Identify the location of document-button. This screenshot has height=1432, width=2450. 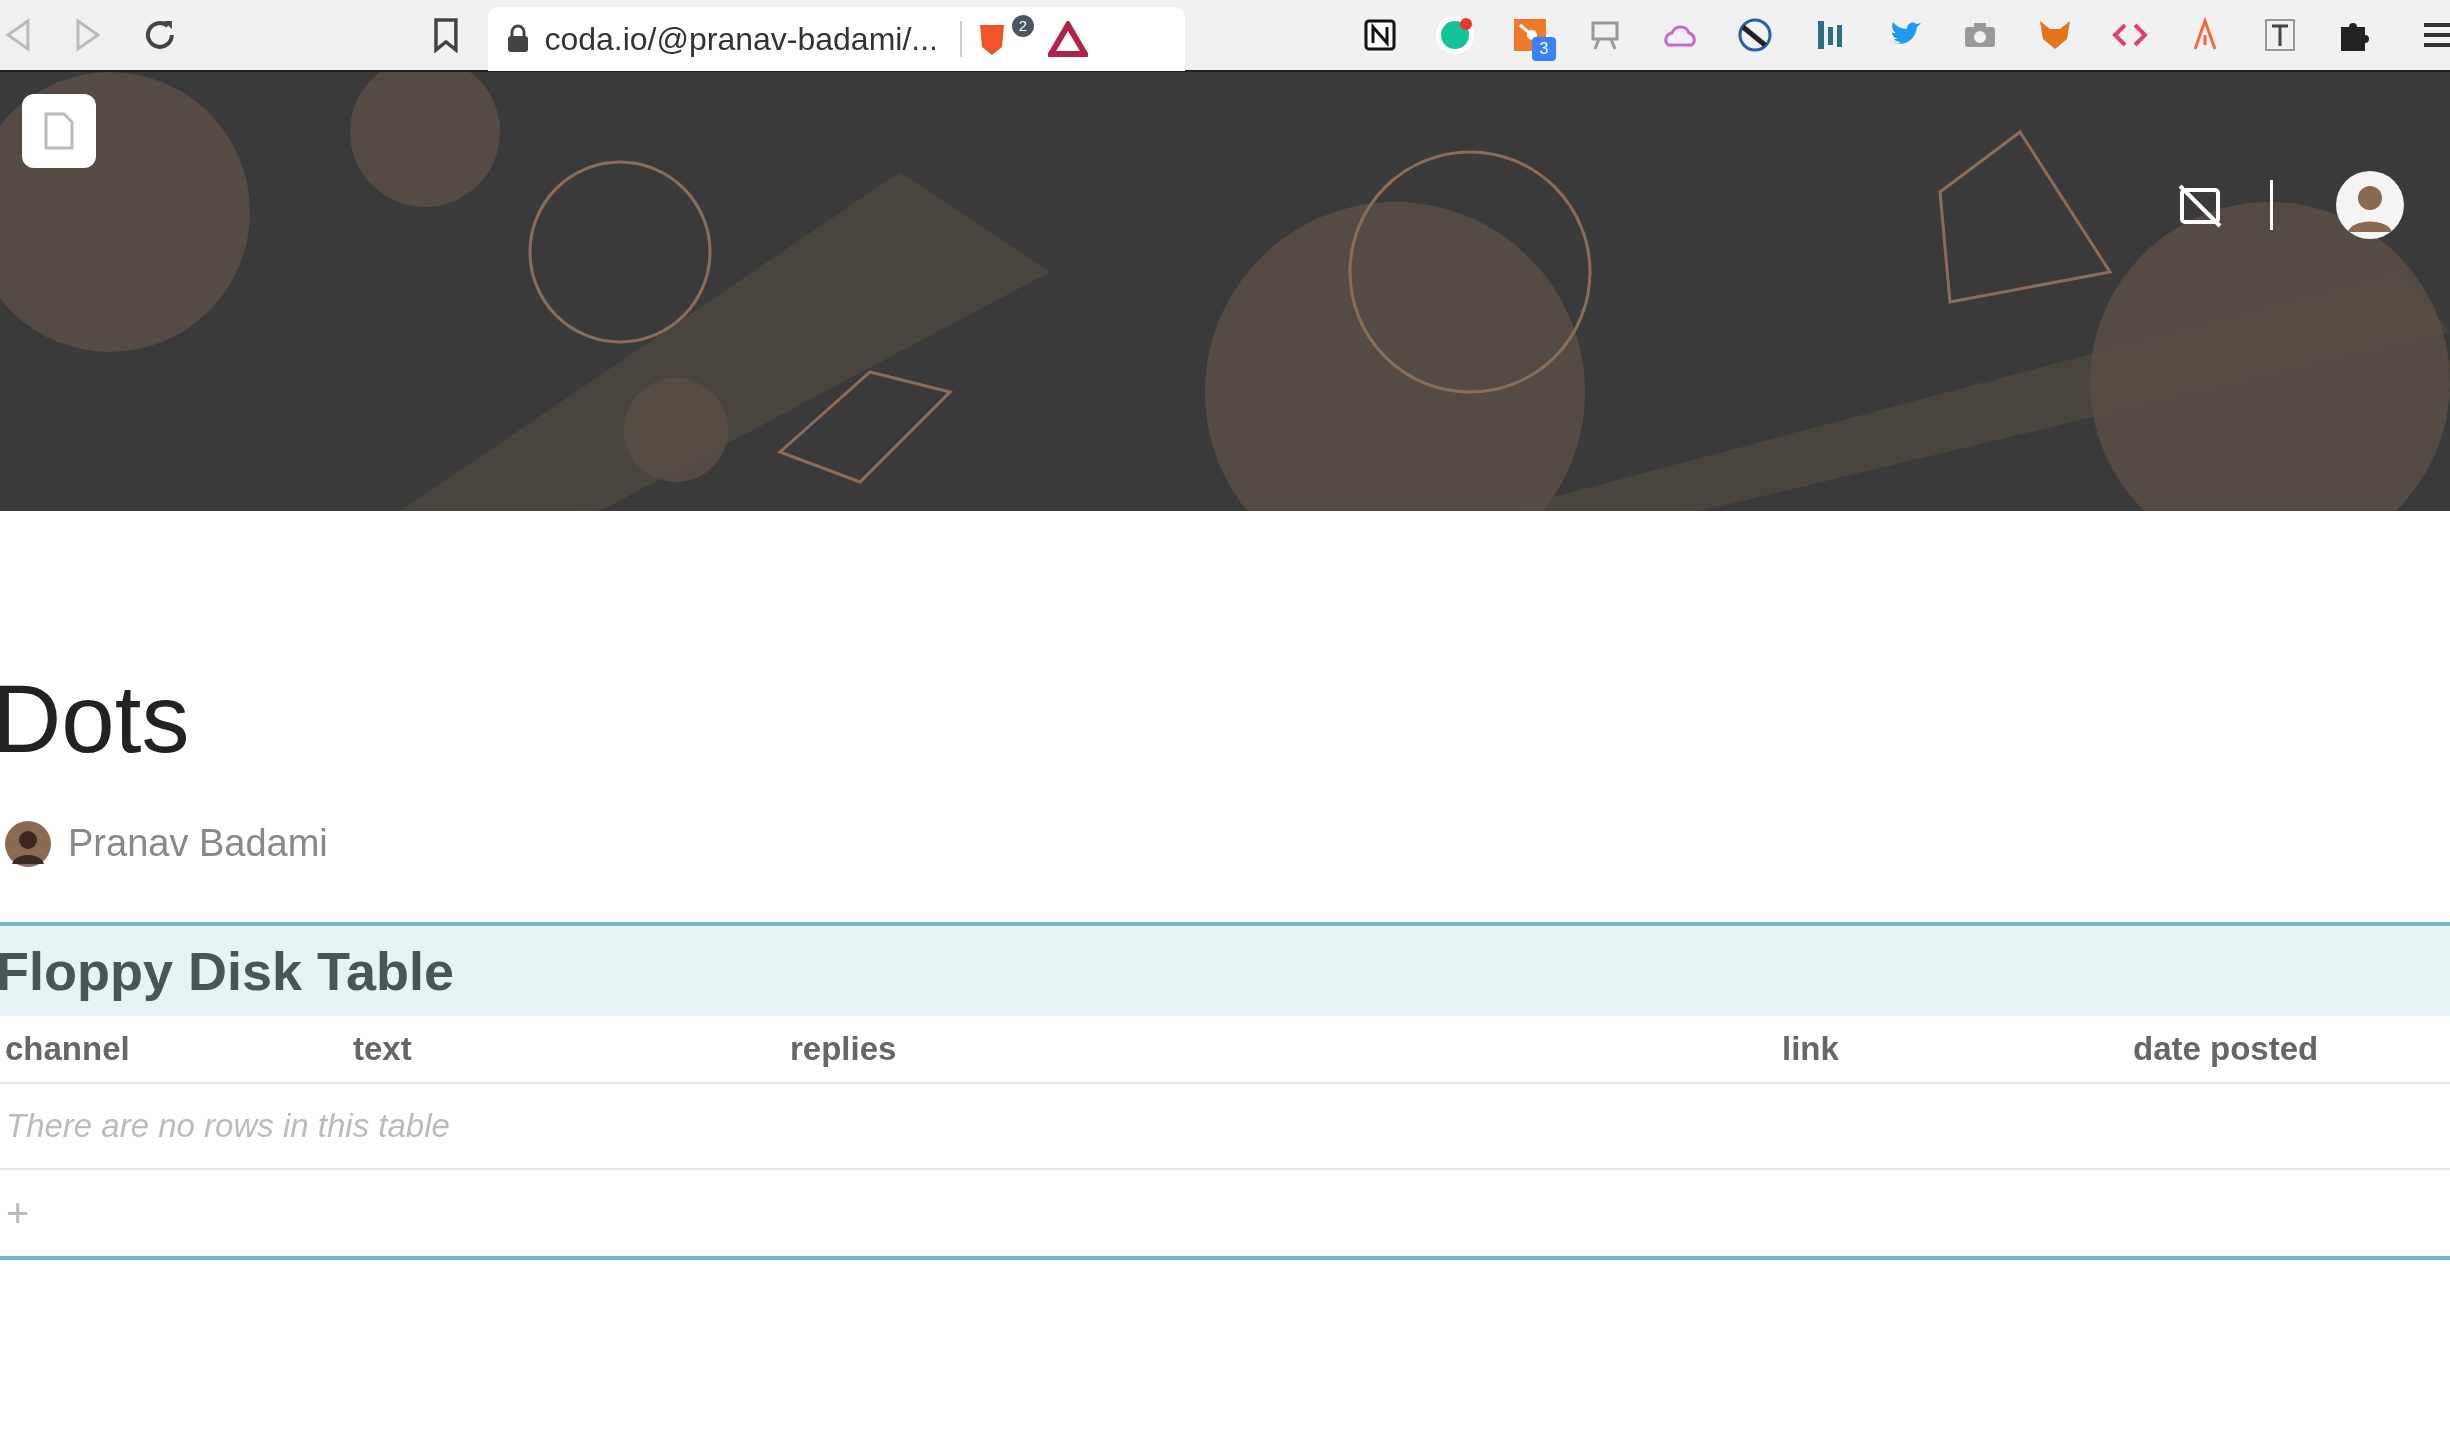
(59, 131).